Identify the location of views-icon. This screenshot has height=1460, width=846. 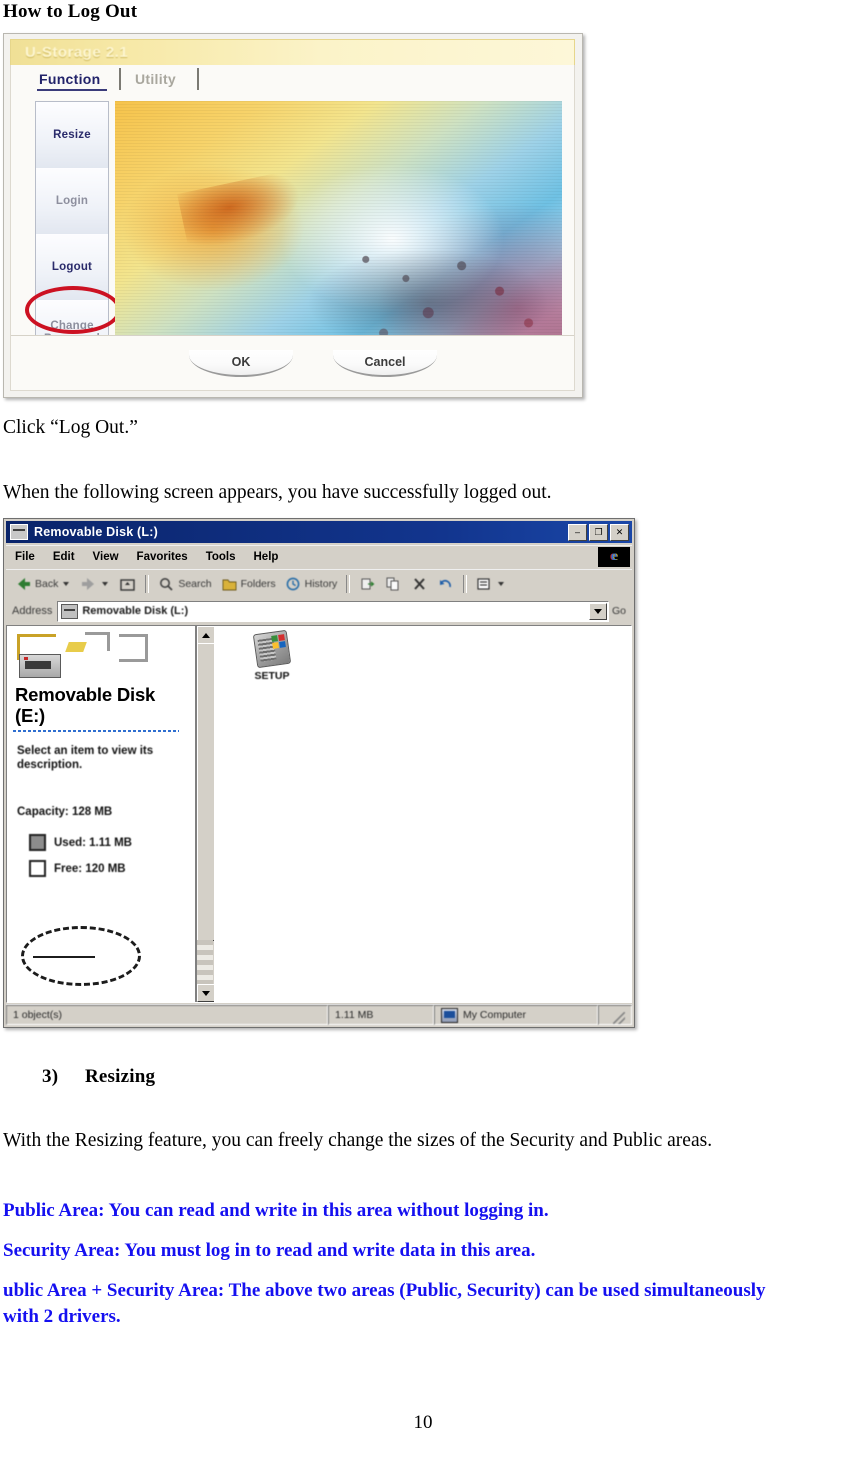
(484, 584).